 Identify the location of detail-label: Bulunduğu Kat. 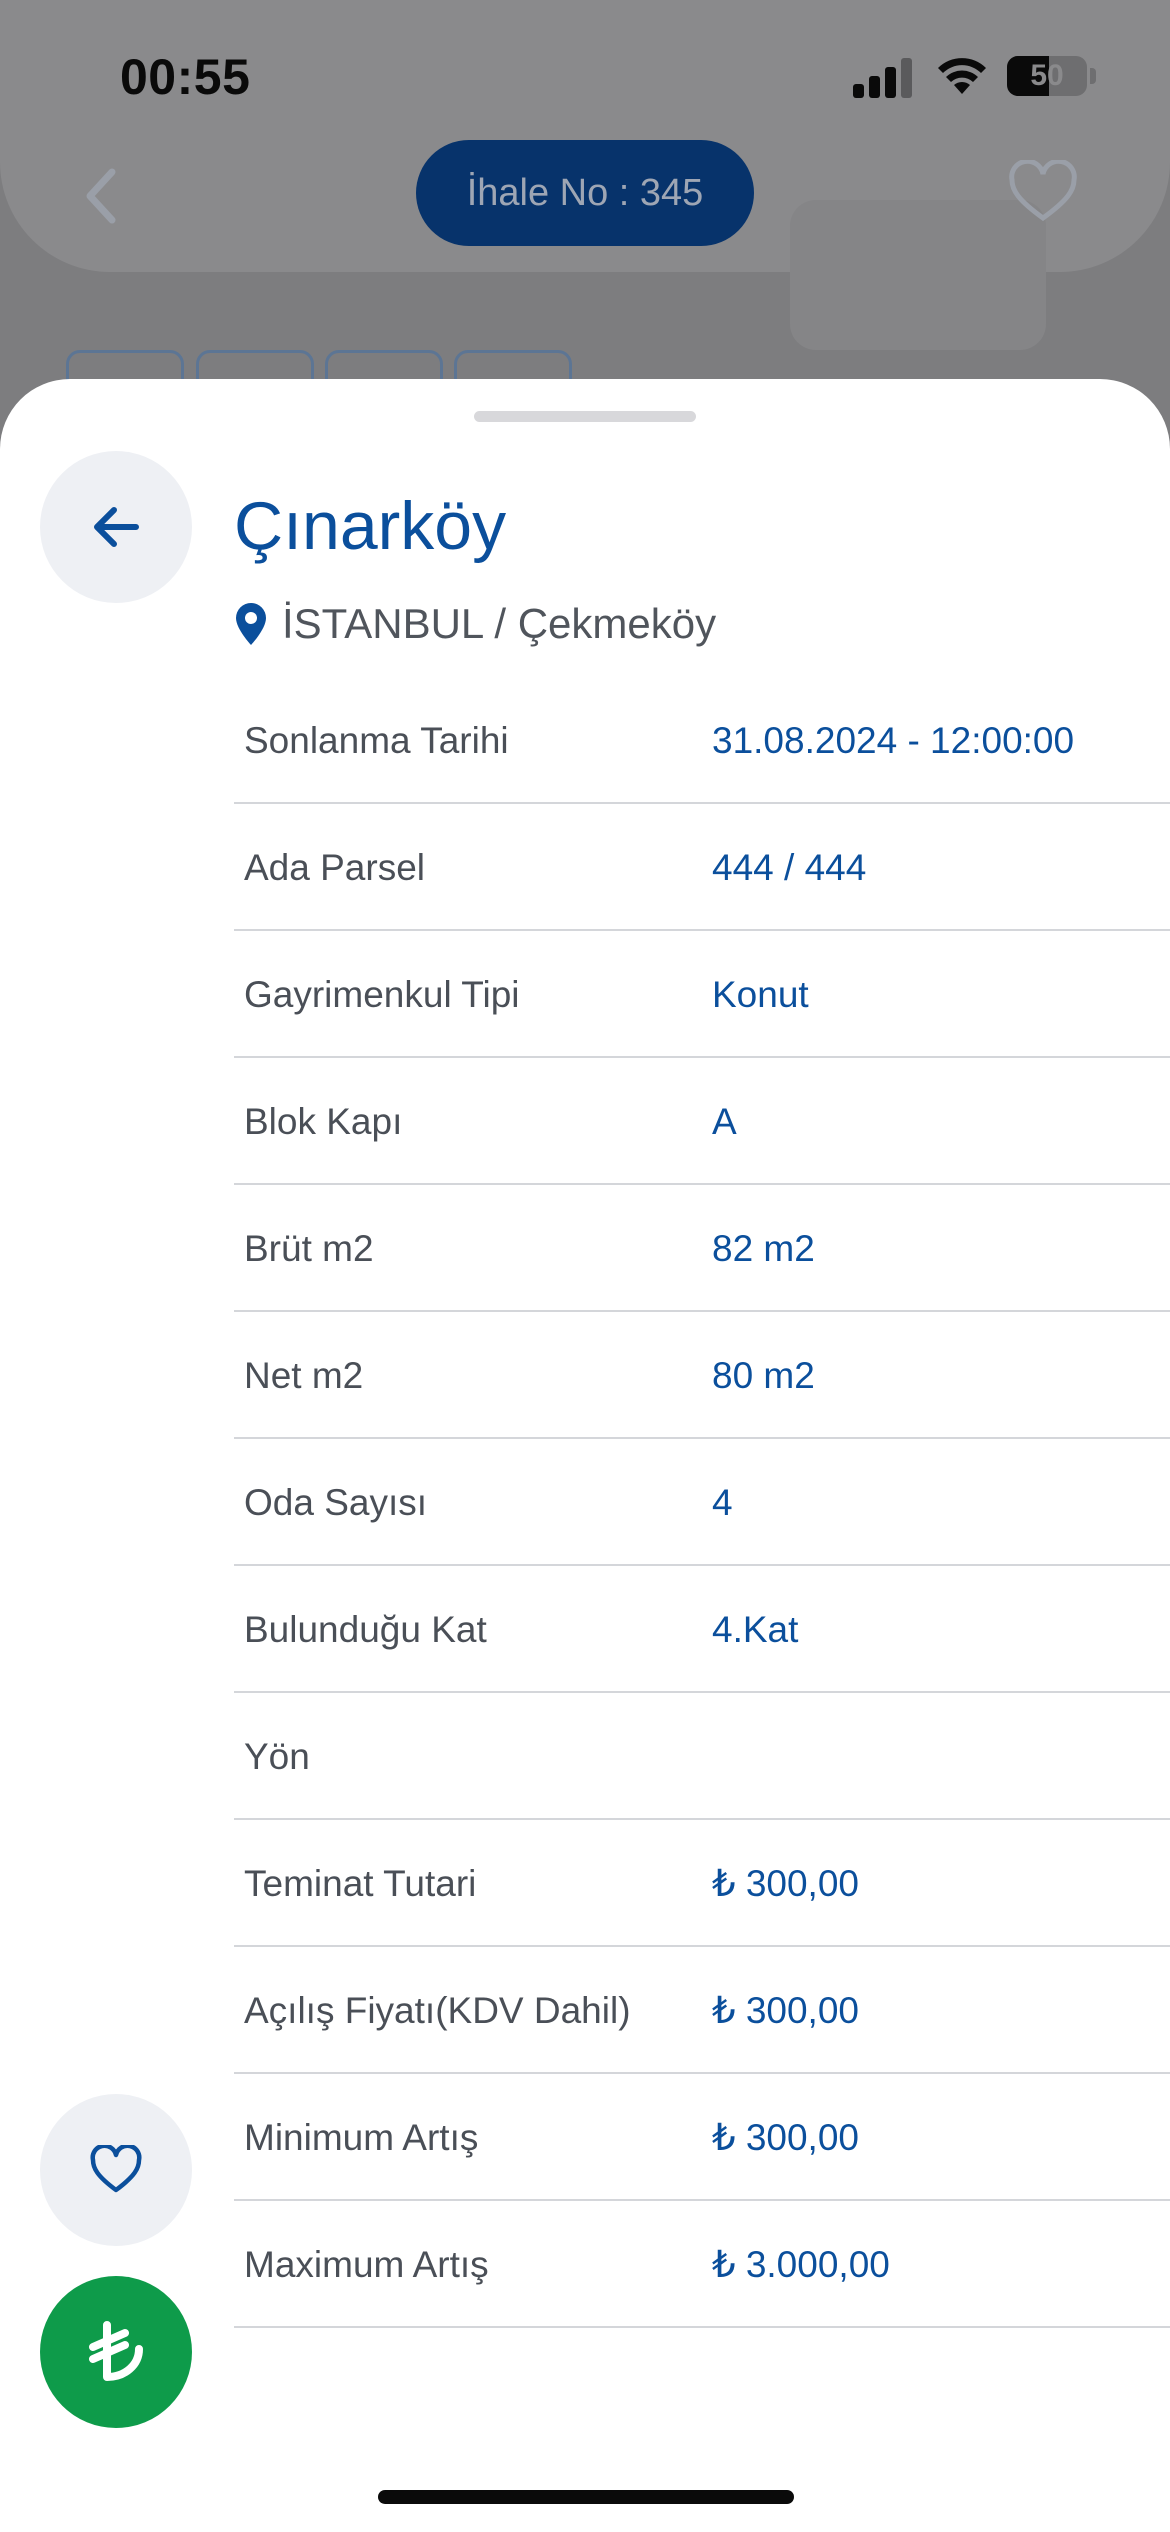
(365, 1629).